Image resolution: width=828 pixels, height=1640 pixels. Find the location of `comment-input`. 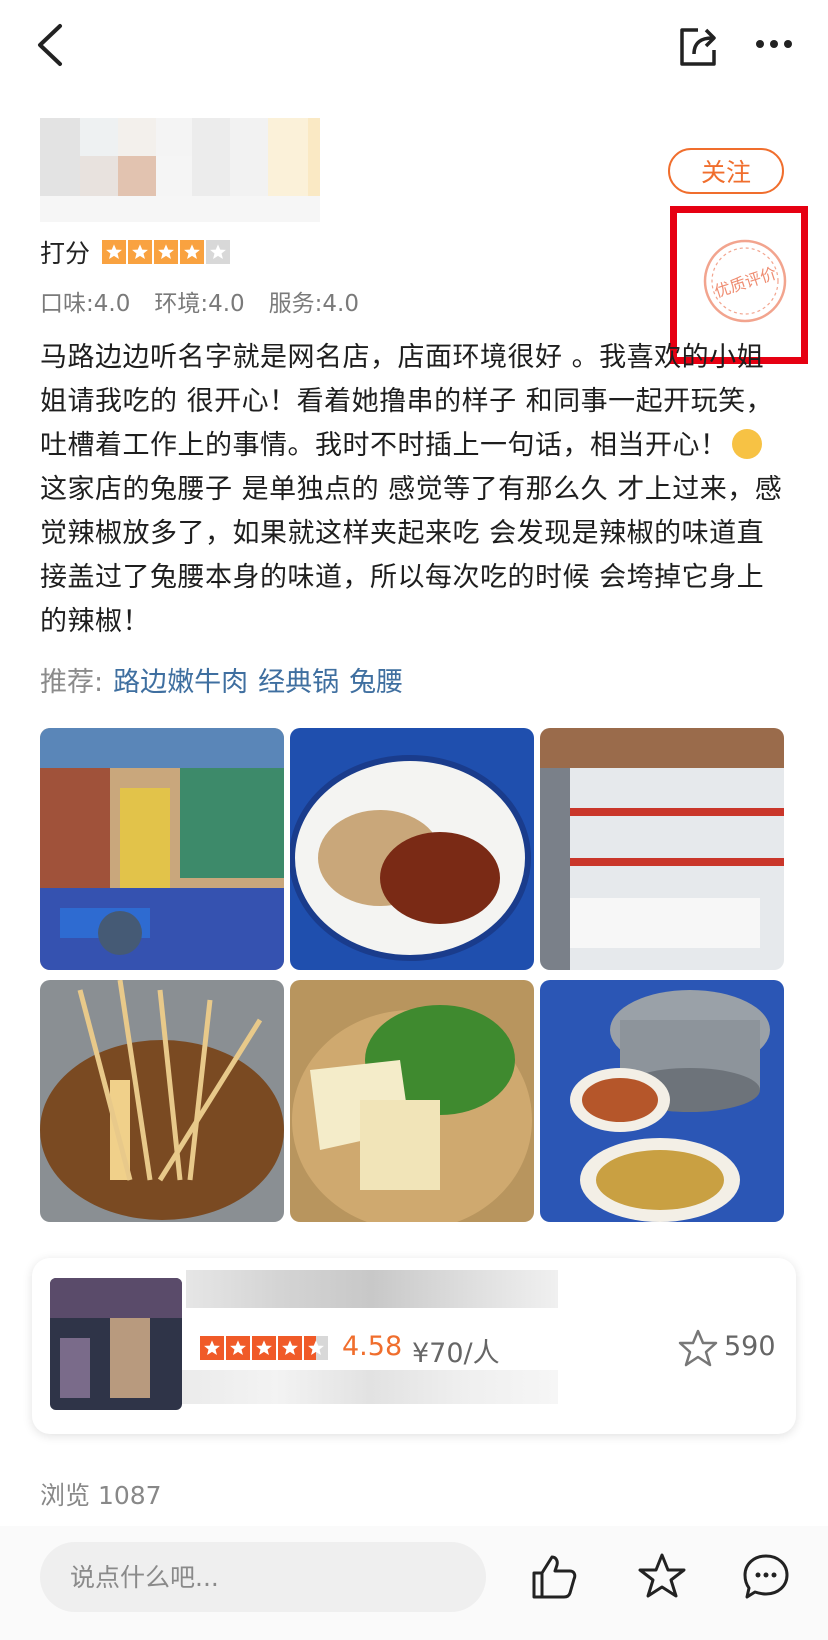

comment-input is located at coordinates (263, 1577).